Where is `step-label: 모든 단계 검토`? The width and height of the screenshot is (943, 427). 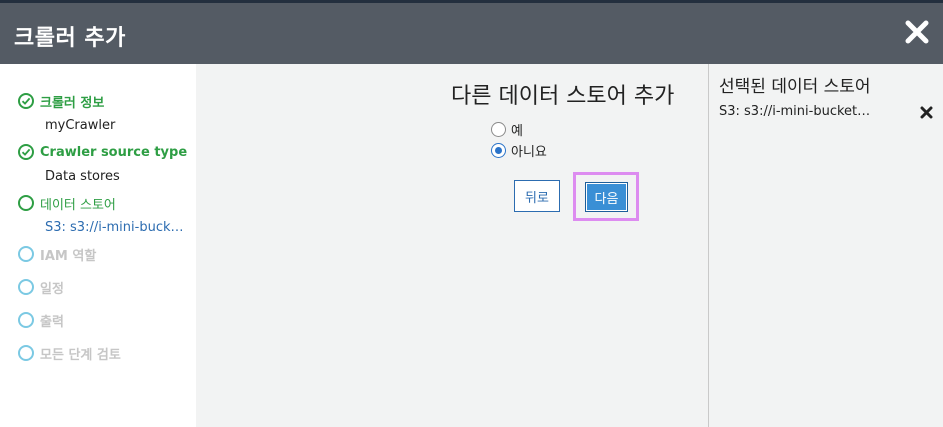 step-label: 모든 단계 검토 is located at coordinates (80, 355).